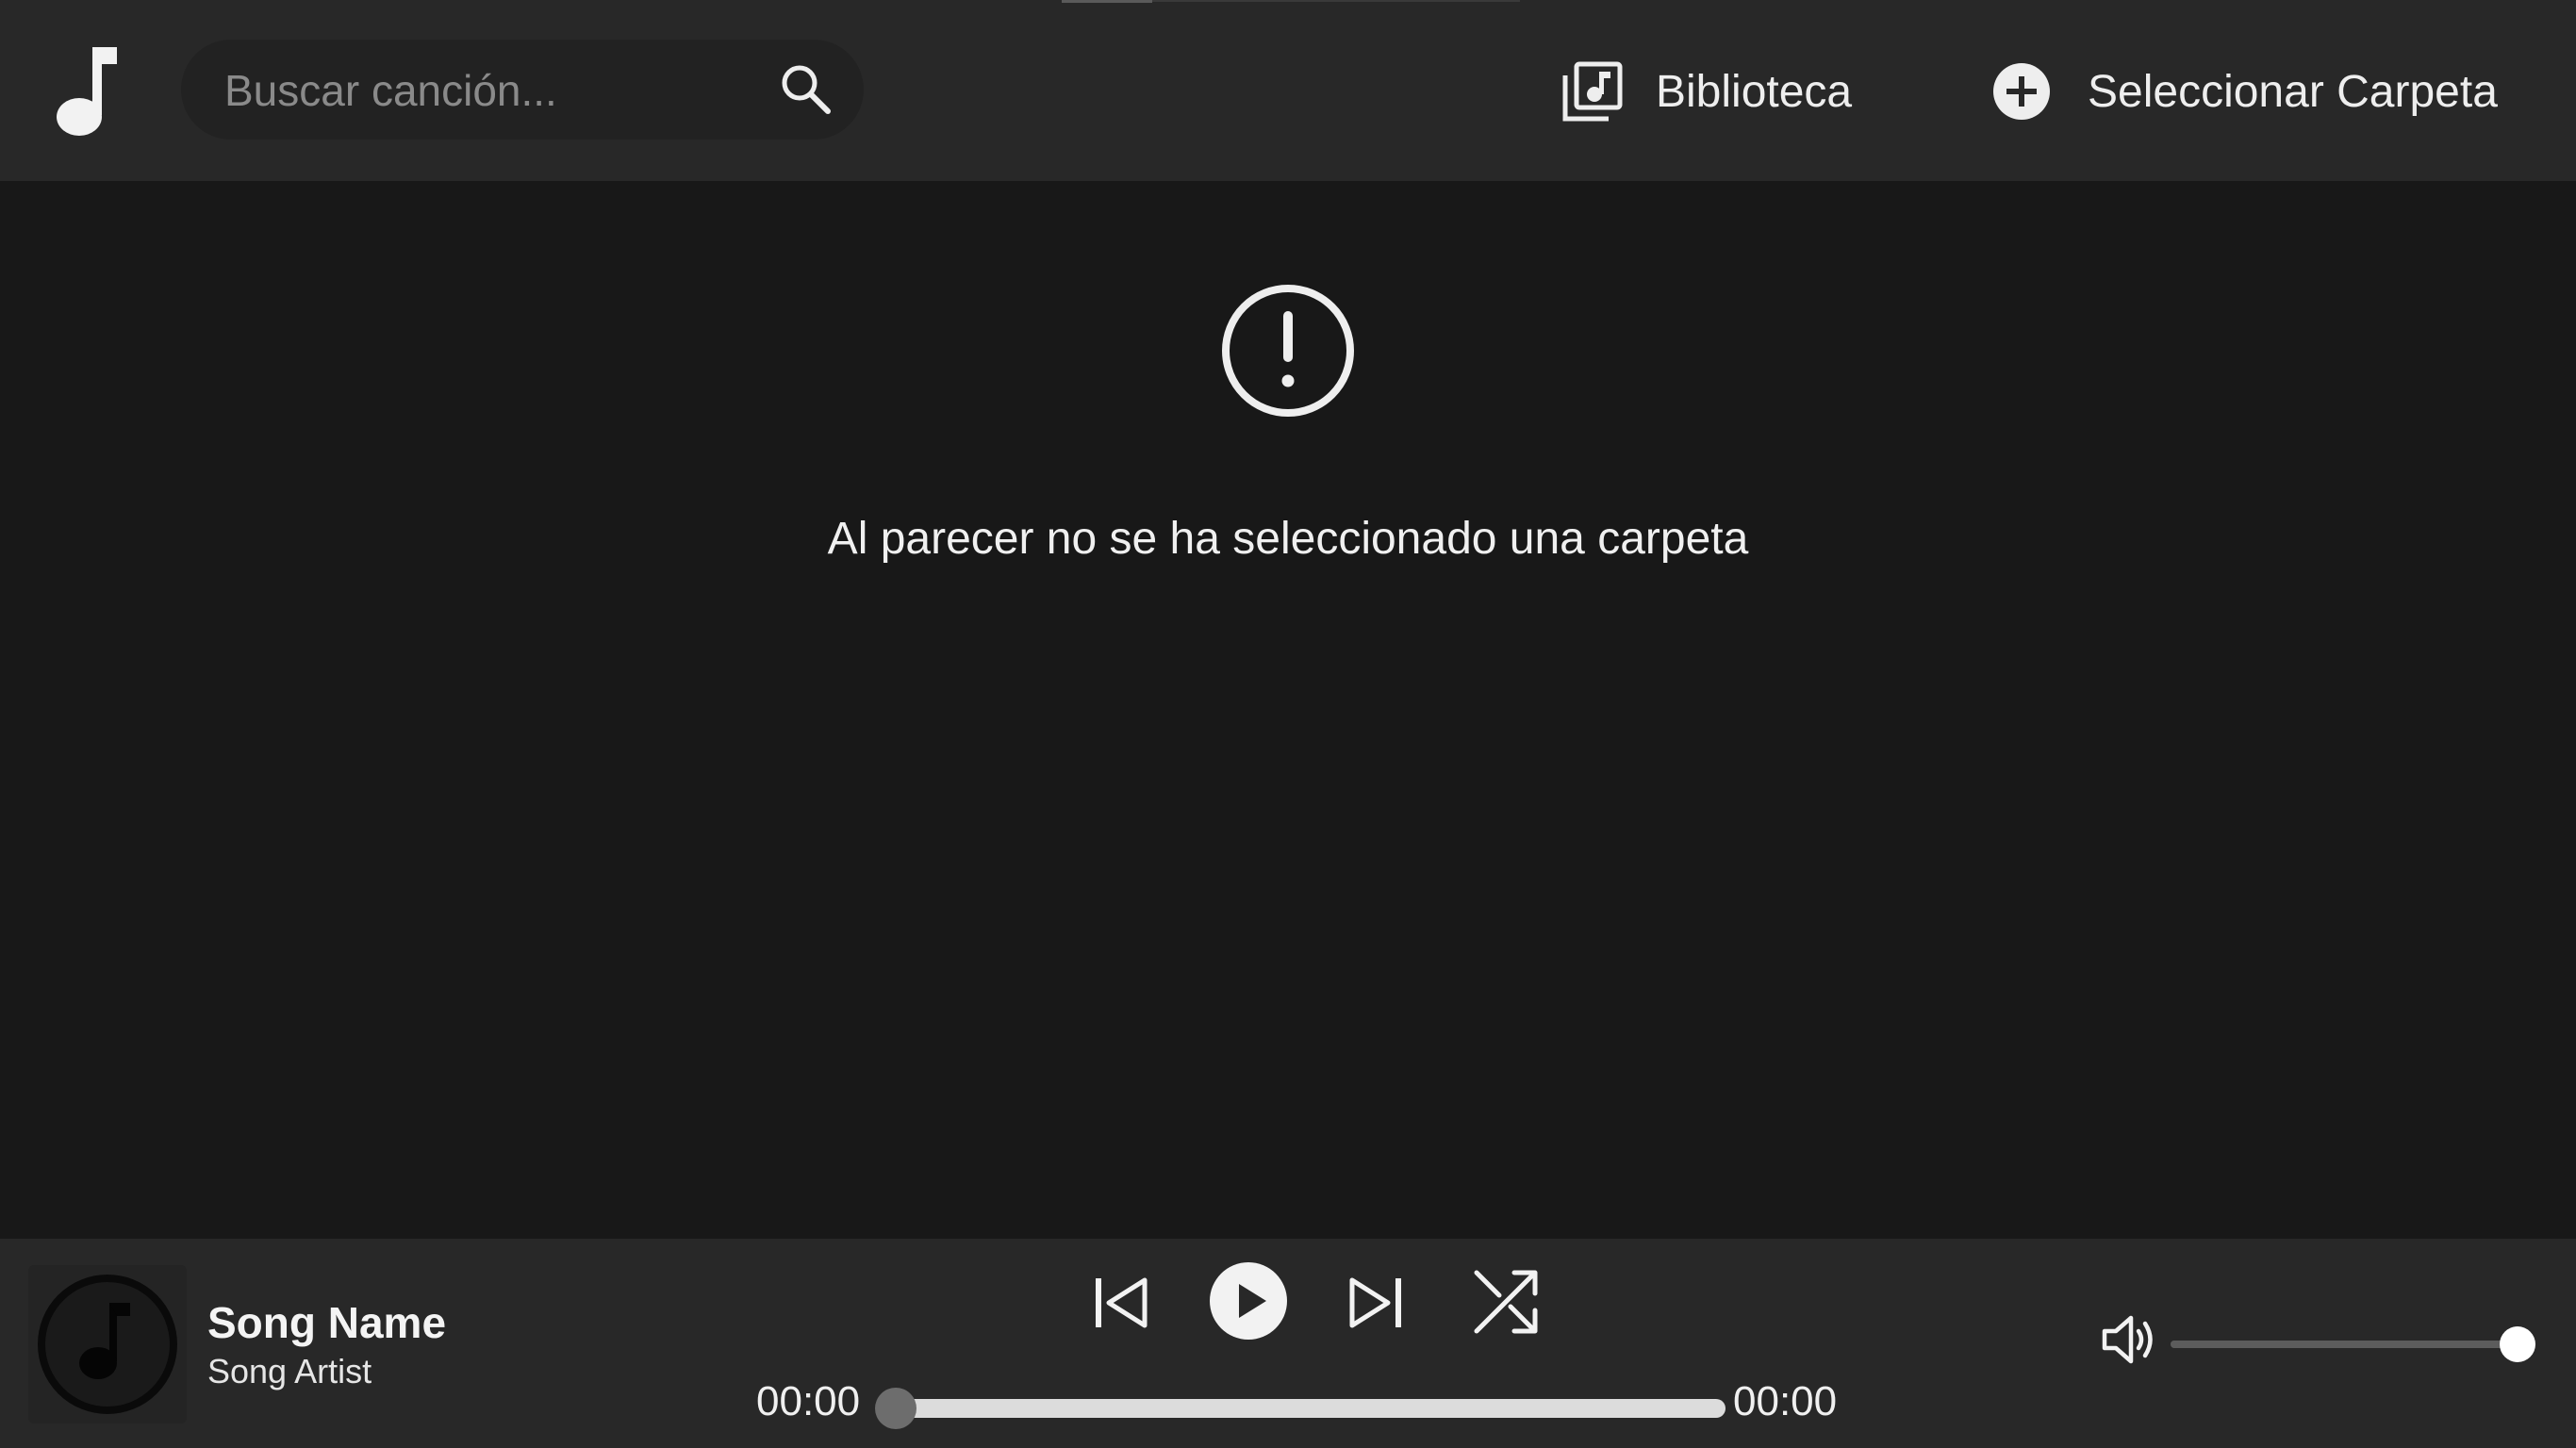  What do you see at coordinates (1592, 91) in the screenshot?
I see `music-library-icon` at bounding box center [1592, 91].